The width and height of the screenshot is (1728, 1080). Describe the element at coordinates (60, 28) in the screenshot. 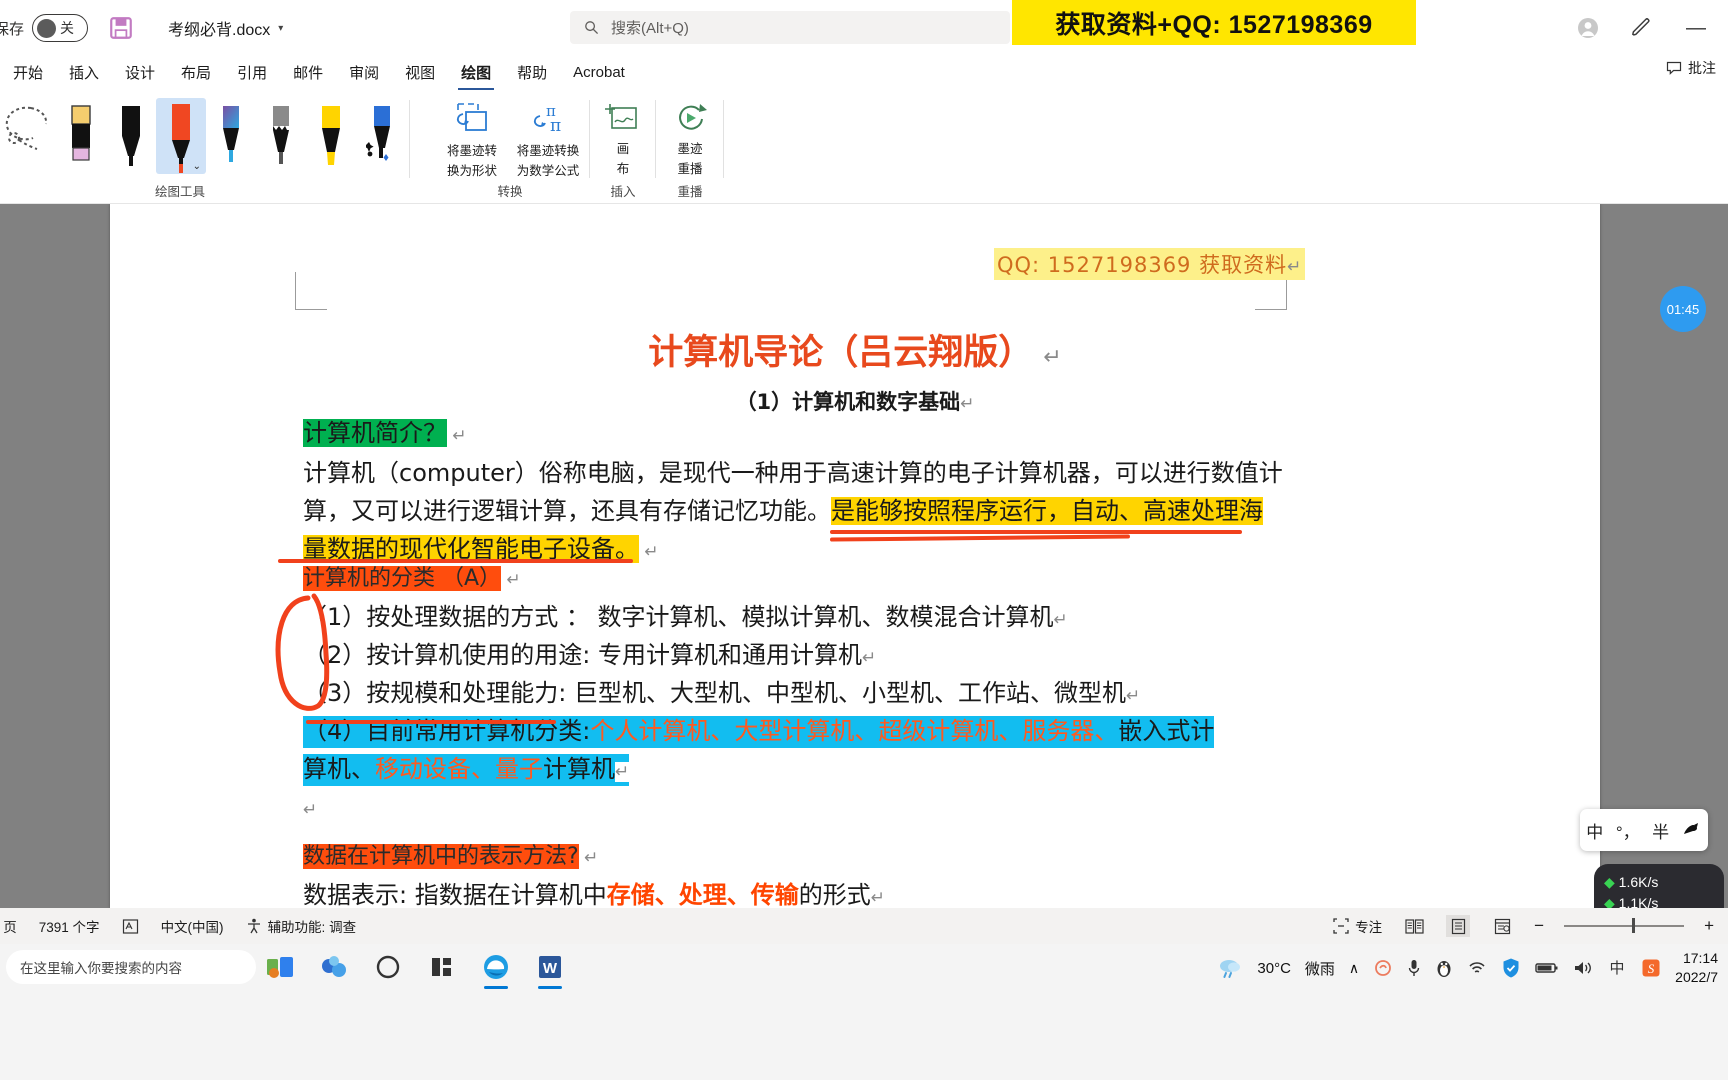

I see `autosave-toggle: 关` at that location.